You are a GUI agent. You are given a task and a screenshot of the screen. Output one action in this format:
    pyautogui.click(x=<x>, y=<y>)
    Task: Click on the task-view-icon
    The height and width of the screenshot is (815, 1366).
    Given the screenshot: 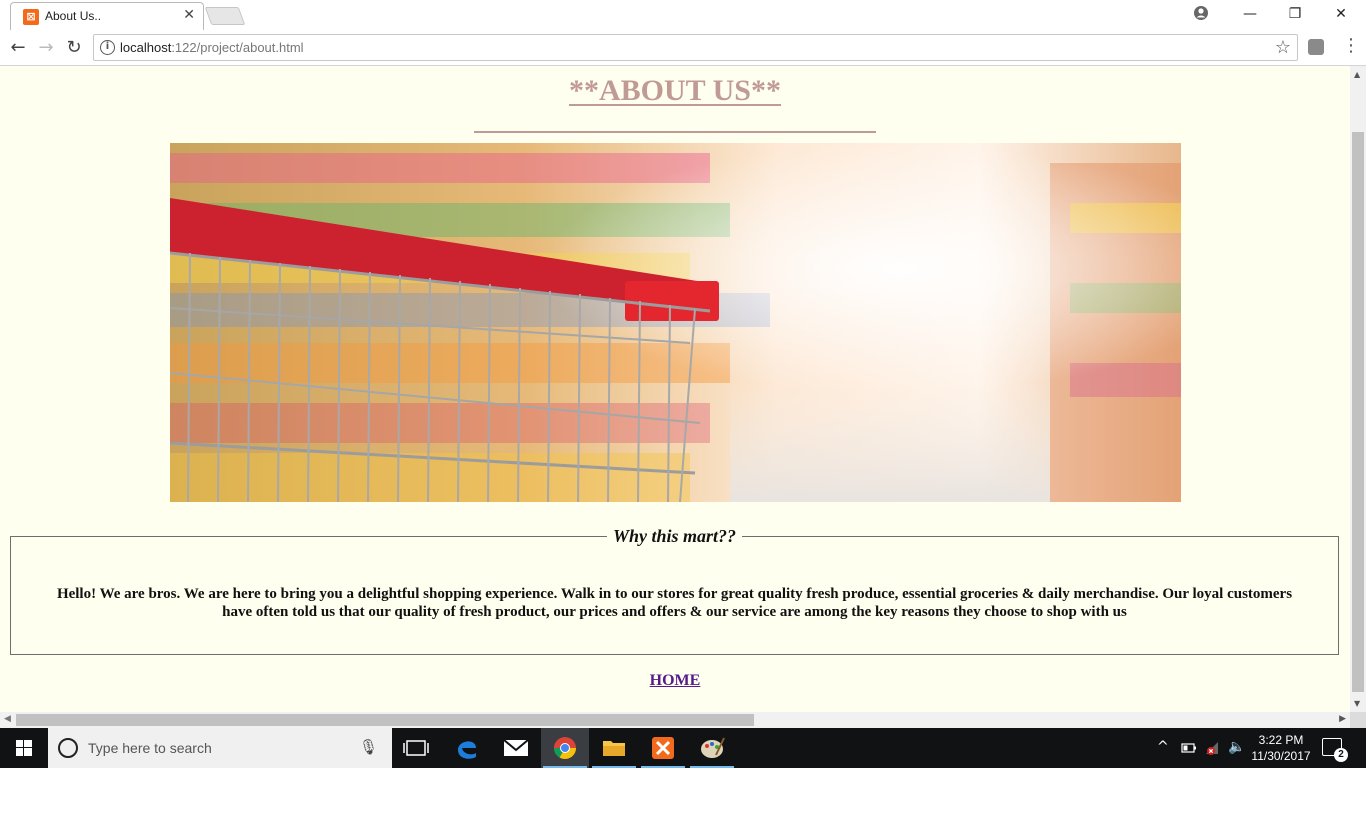 What is the action you would take?
    pyautogui.click(x=416, y=748)
    